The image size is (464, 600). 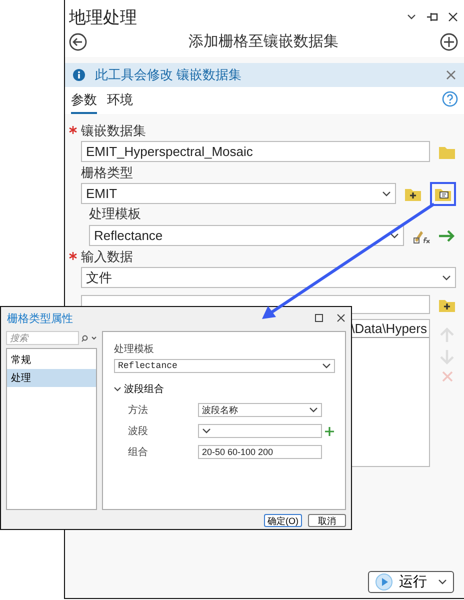 I want to click on dialog-title: 栅格类型属性, so click(x=40, y=319).